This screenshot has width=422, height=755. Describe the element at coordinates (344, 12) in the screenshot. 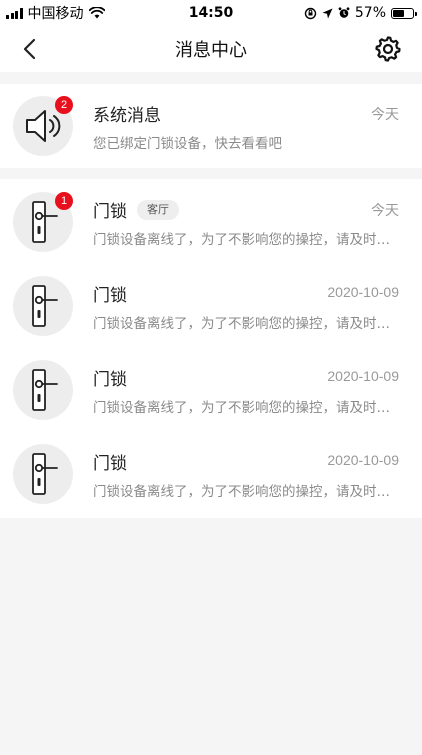

I see `alarm-icon` at that location.